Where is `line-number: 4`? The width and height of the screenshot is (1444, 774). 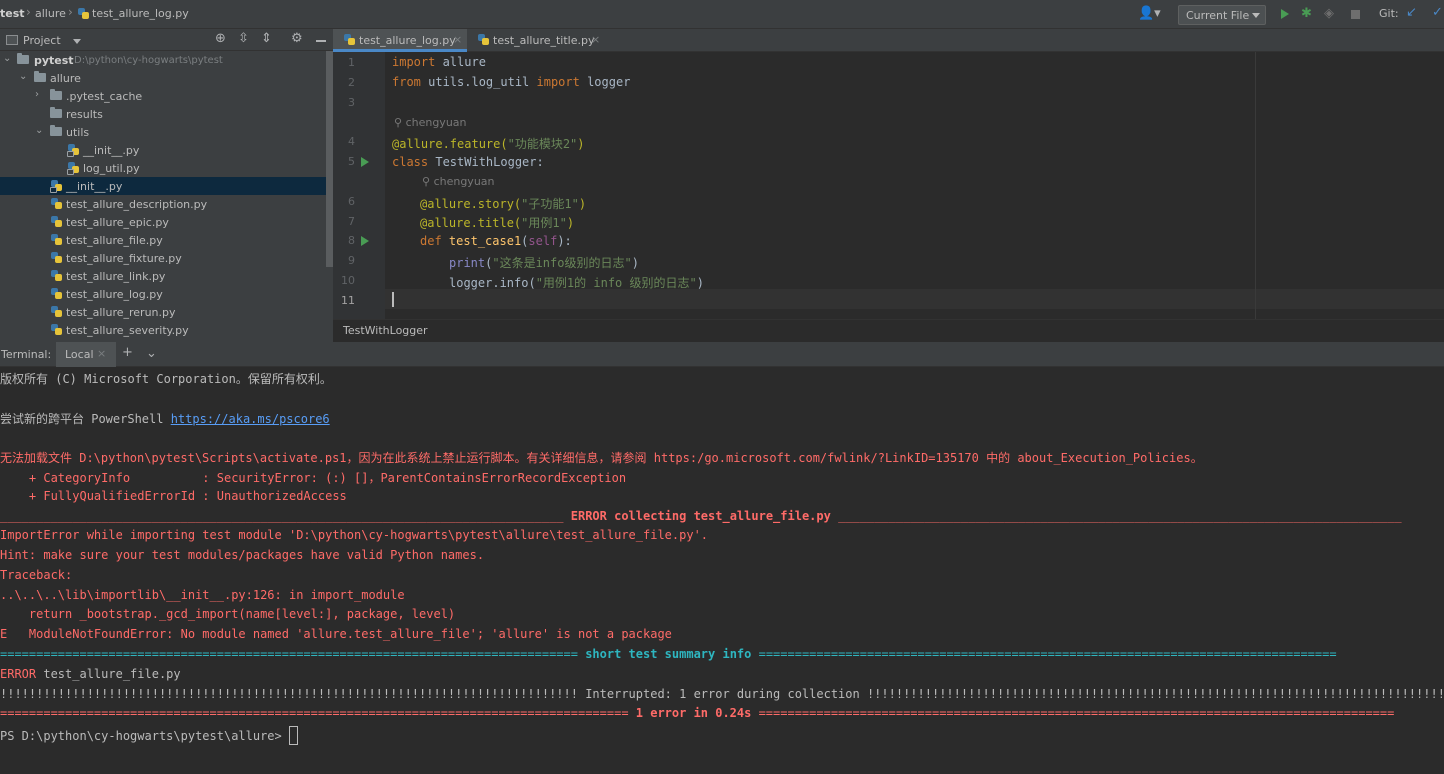 line-number: 4 is located at coordinates (351, 141).